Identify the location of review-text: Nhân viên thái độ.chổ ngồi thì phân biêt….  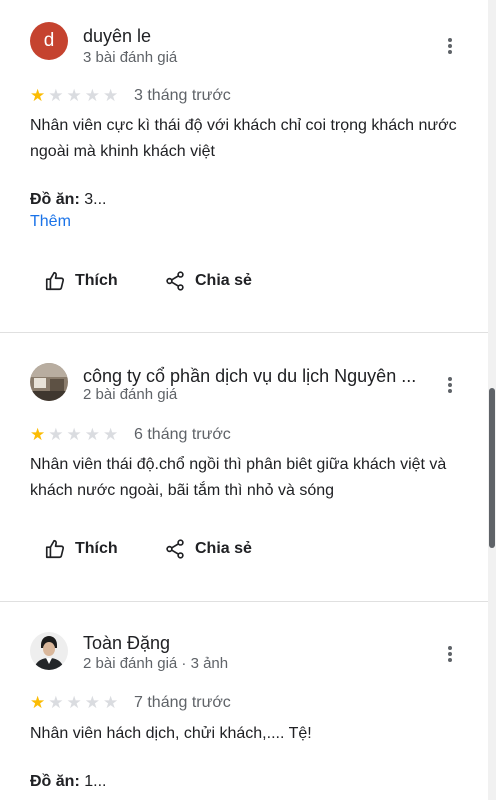
(238, 477).